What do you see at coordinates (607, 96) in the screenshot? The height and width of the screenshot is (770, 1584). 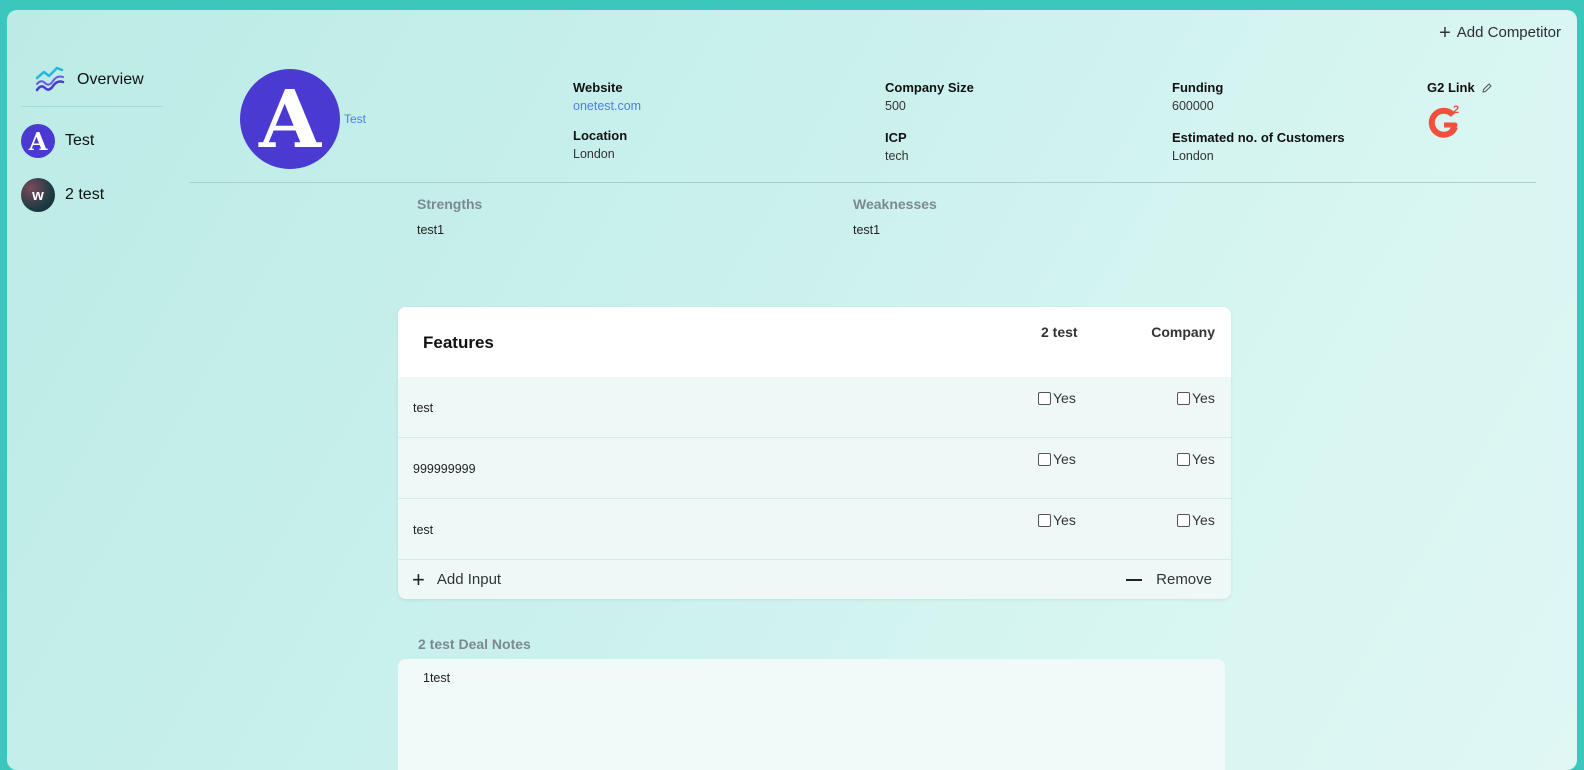 I see `website-block: Website onetest.com` at bounding box center [607, 96].